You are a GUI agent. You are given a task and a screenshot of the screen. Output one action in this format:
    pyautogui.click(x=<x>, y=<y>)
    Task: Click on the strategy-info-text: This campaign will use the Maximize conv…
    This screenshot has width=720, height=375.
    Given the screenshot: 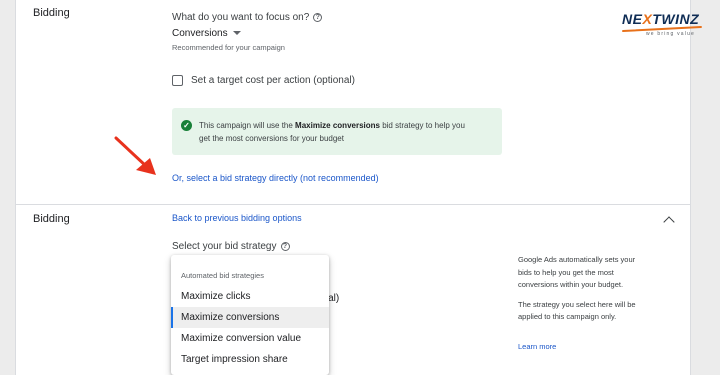 What is the action you would take?
    pyautogui.click(x=332, y=132)
    